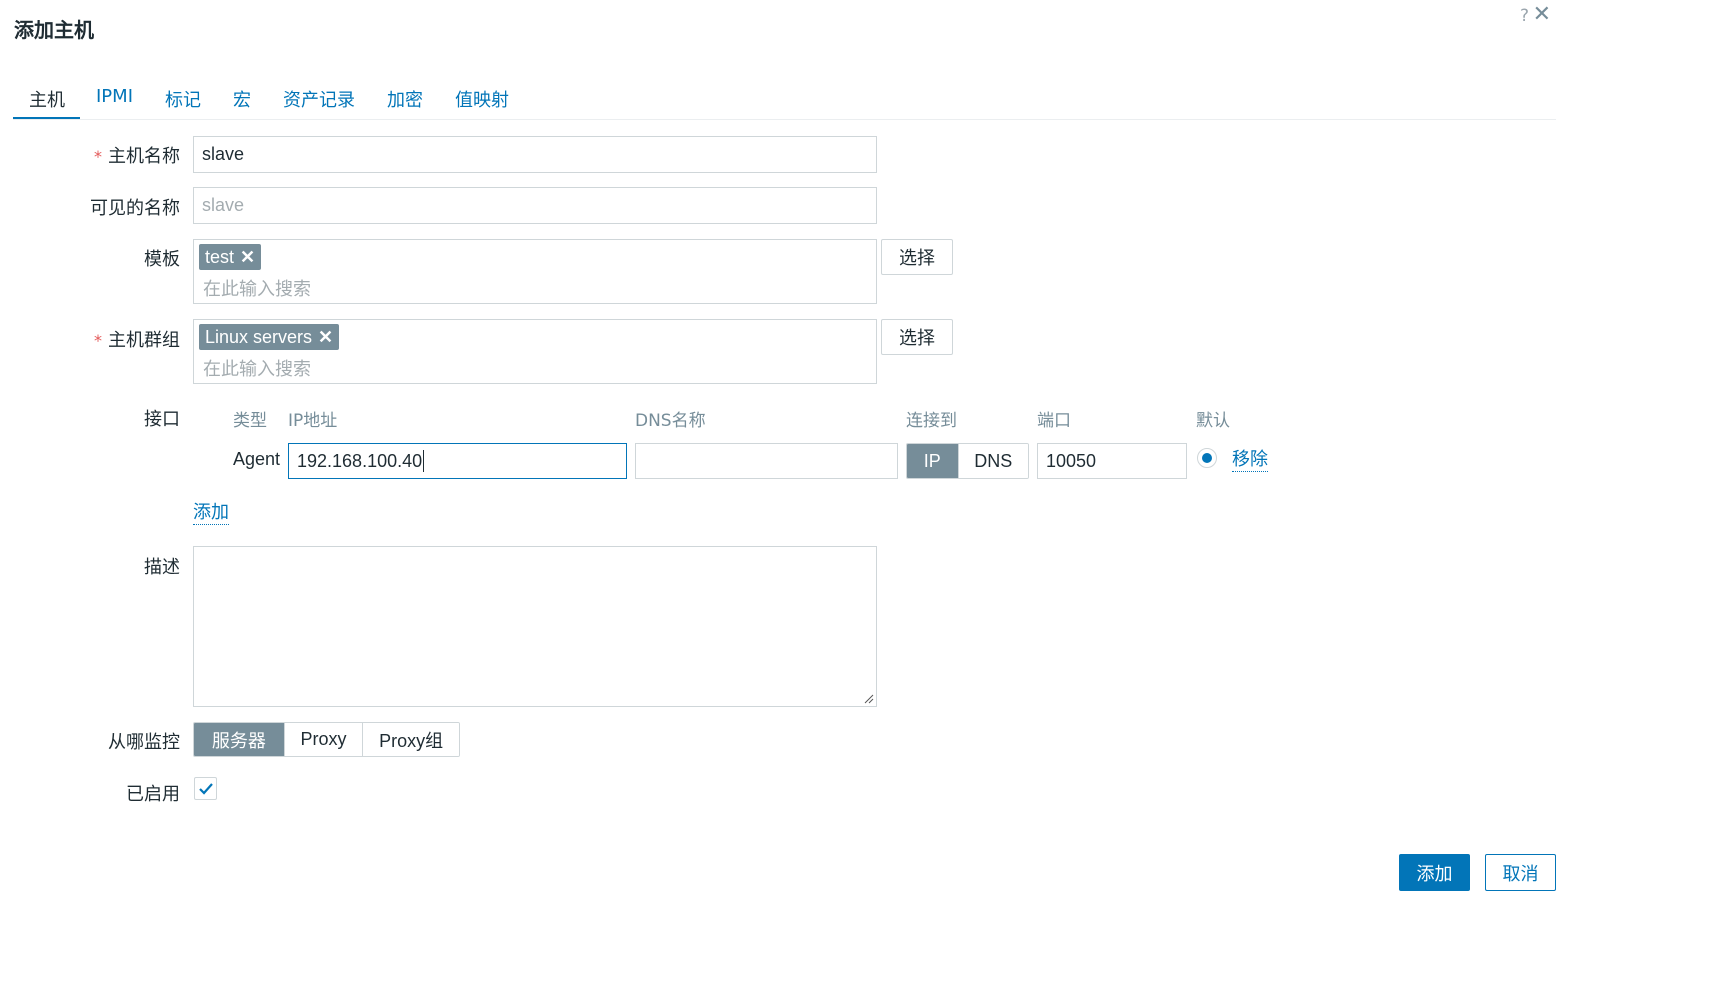 The width and height of the screenshot is (1717, 989). What do you see at coordinates (931, 421) in the screenshot?
I see `interface-connect-header: 连接到` at bounding box center [931, 421].